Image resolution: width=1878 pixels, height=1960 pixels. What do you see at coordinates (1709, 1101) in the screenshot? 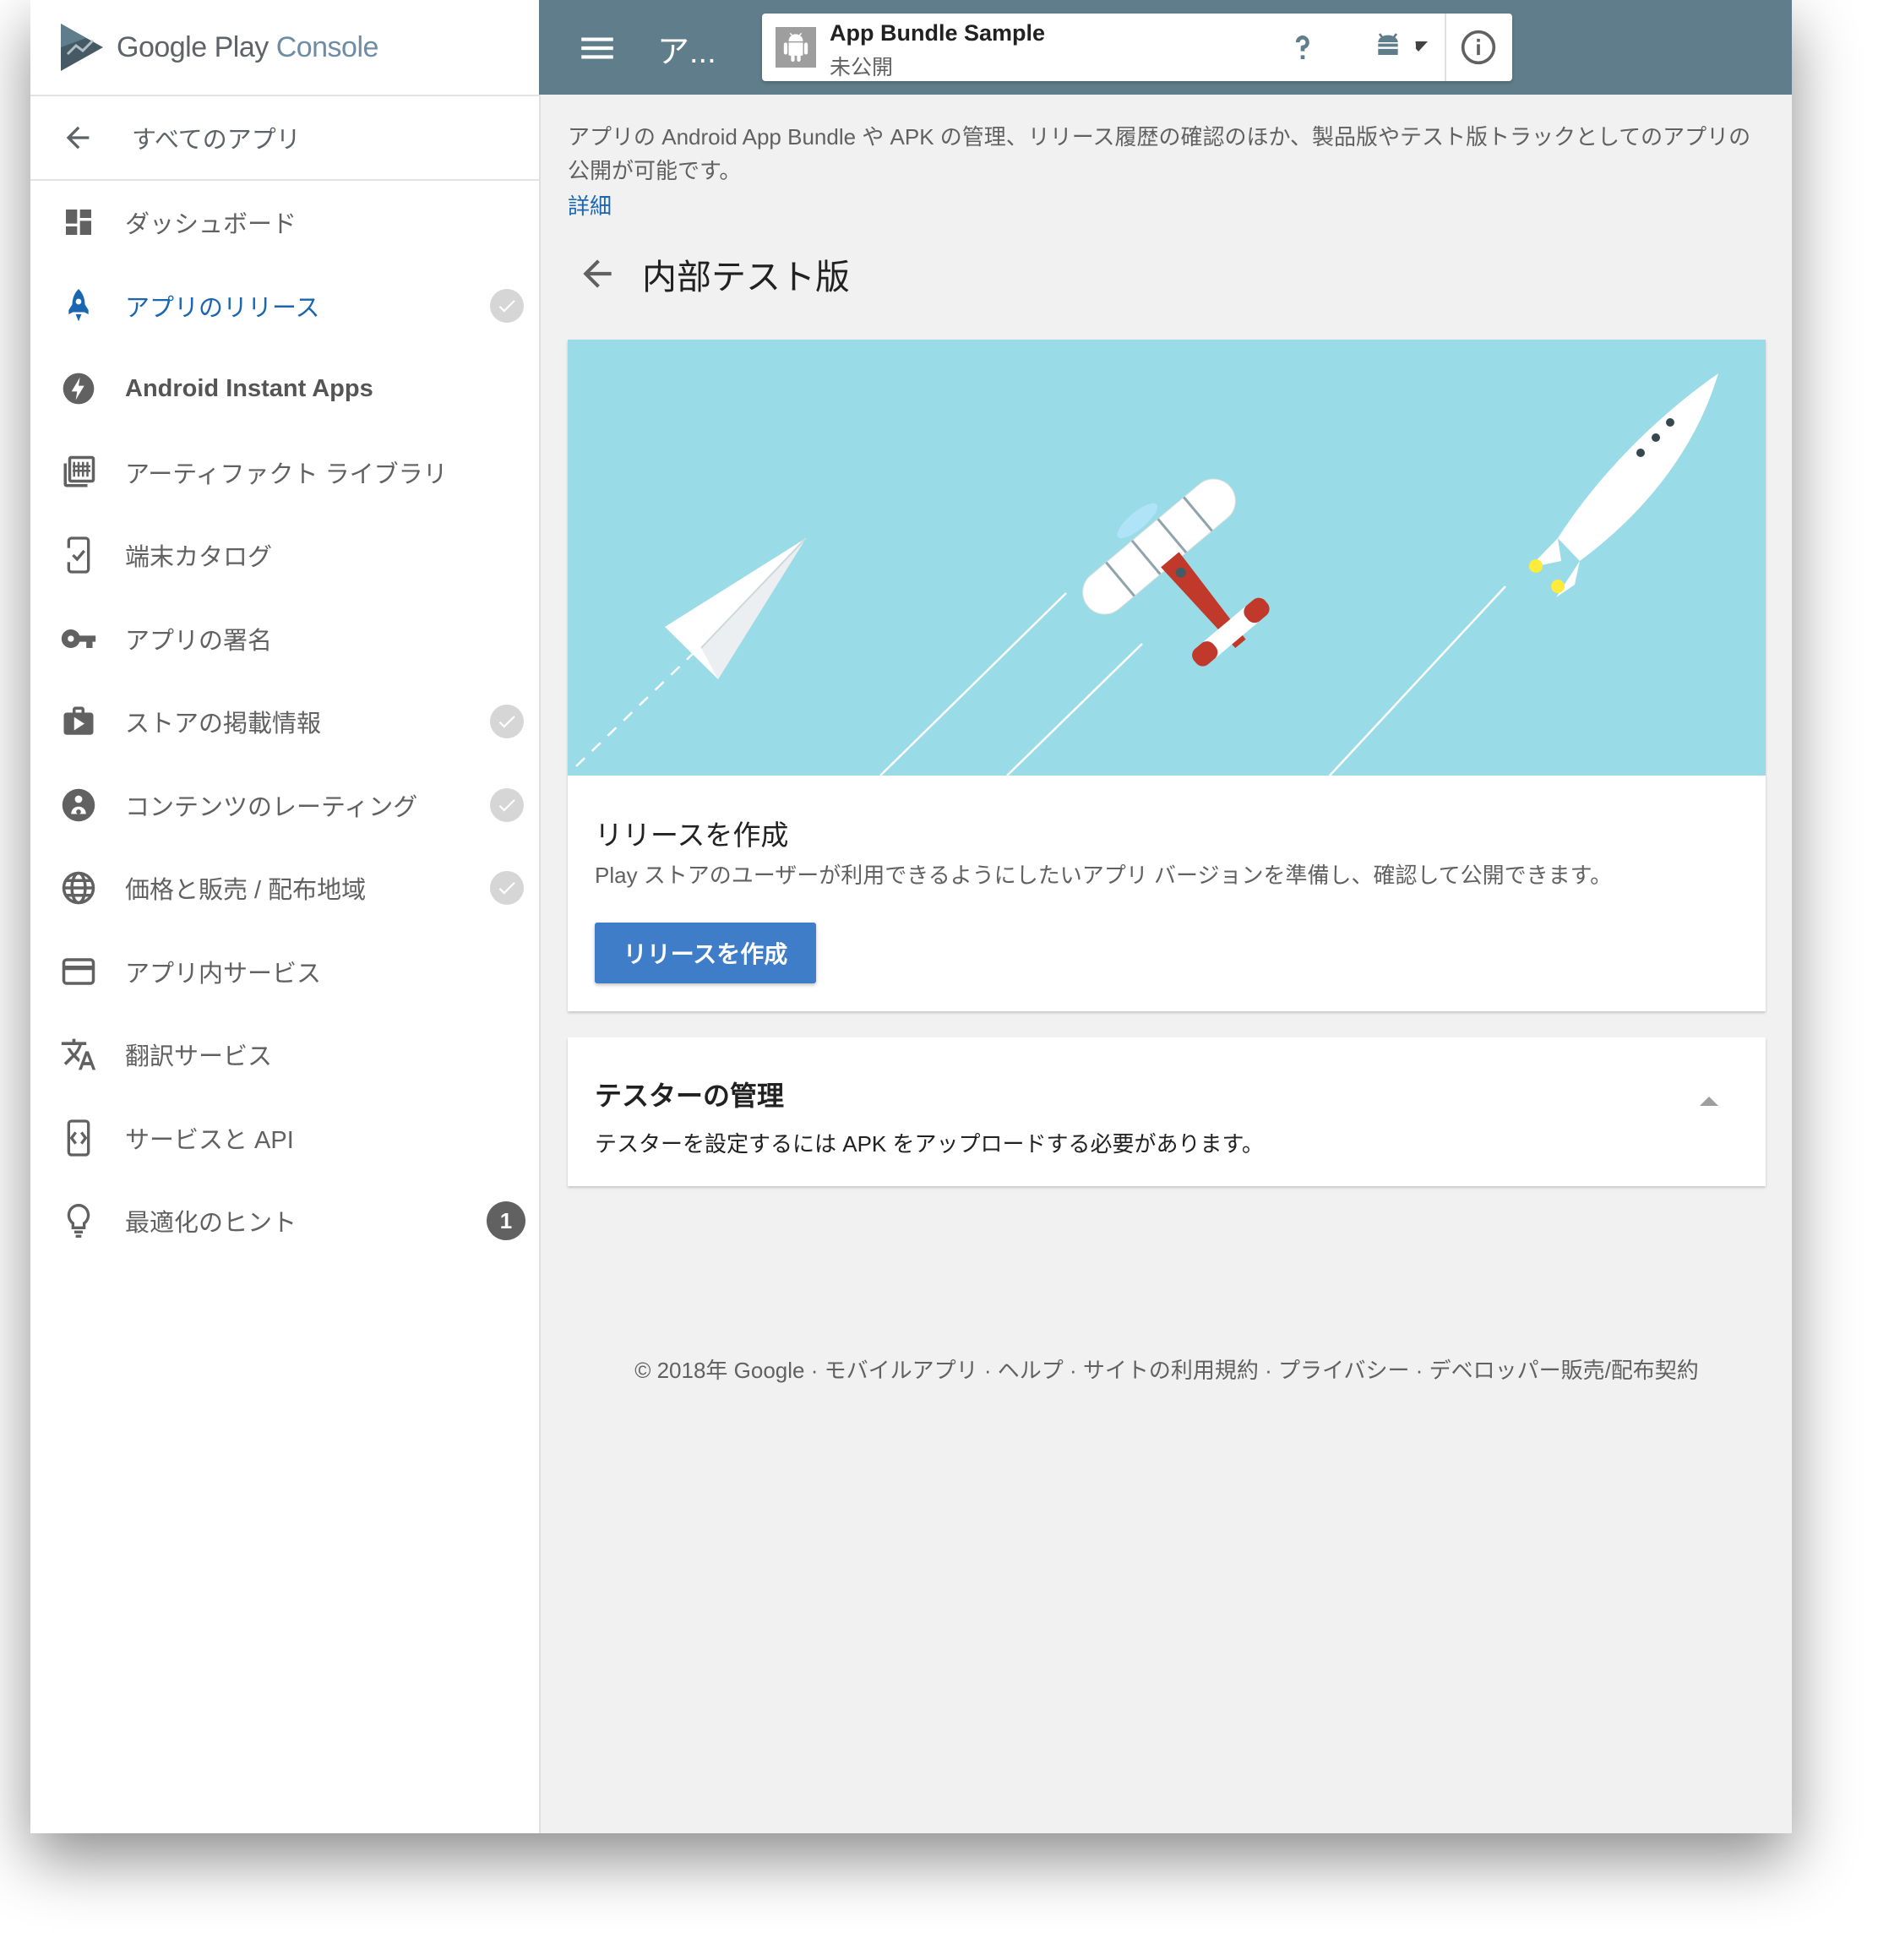
I see `collapse-caret-icon` at bounding box center [1709, 1101].